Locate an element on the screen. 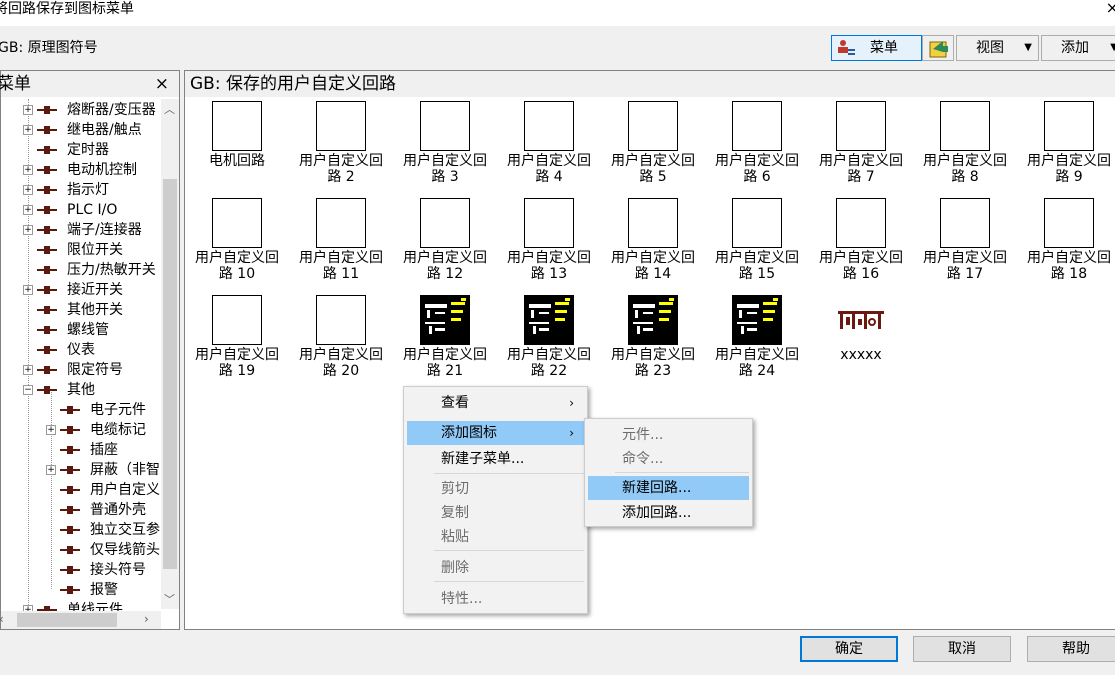 Image resolution: width=1115 pixels, height=675 pixels. scroll-right-icon: › is located at coordinates (146, 619).